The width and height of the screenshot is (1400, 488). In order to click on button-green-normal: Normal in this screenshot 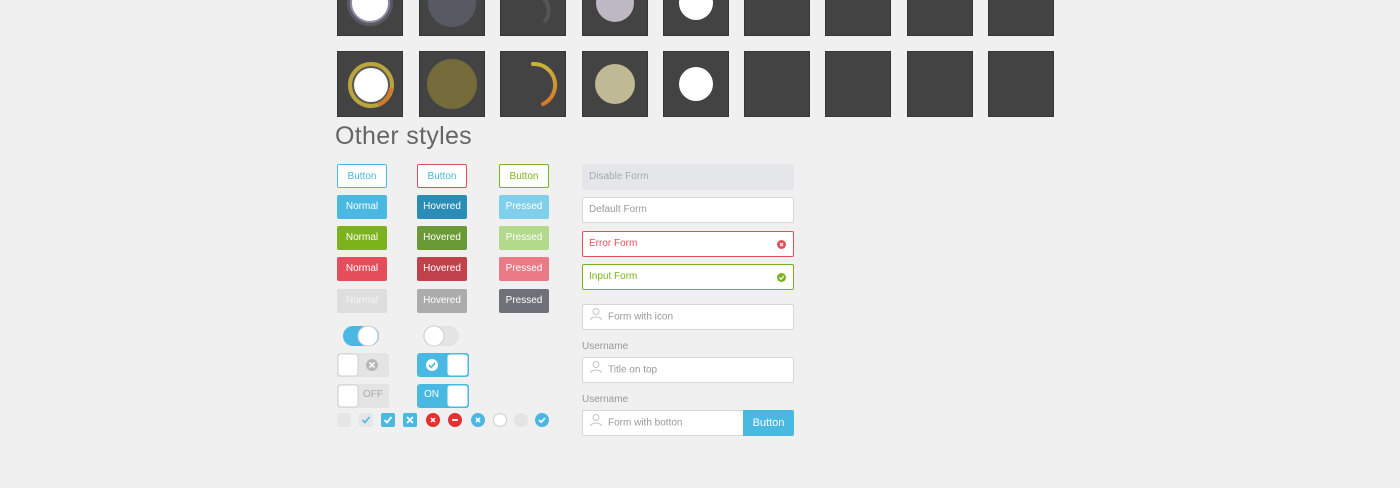, I will do `click(362, 238)`.